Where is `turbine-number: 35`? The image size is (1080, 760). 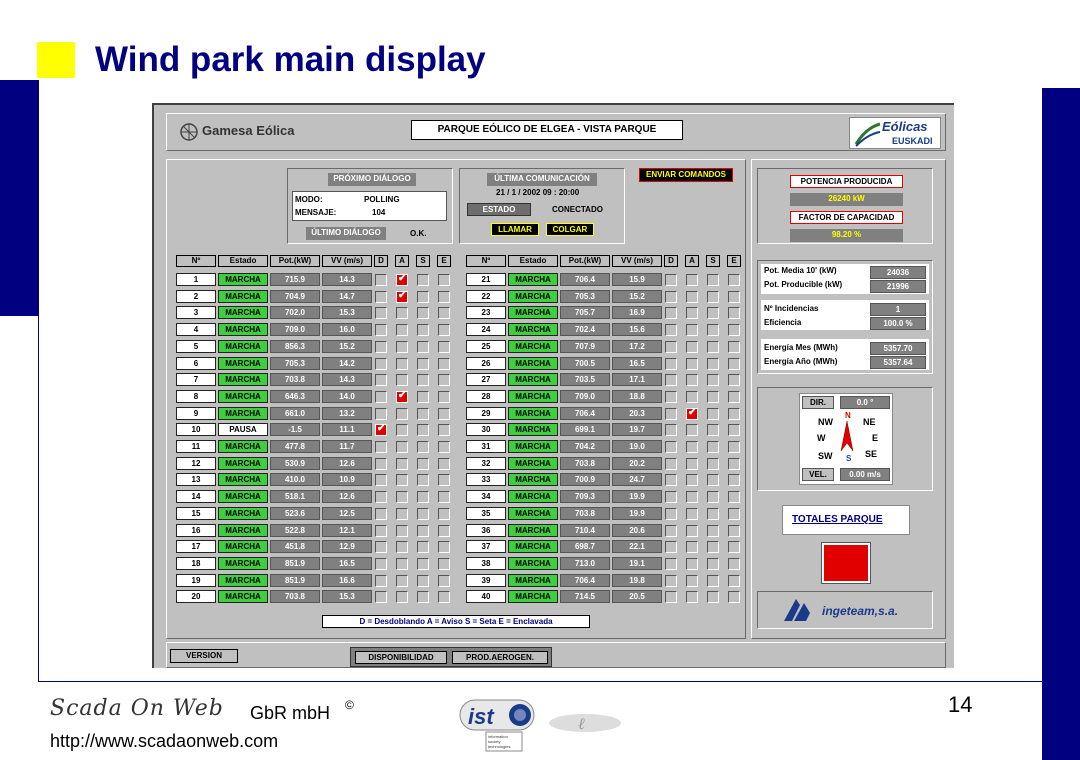
turbine-number: 35 is located at coordinates (486, 513).